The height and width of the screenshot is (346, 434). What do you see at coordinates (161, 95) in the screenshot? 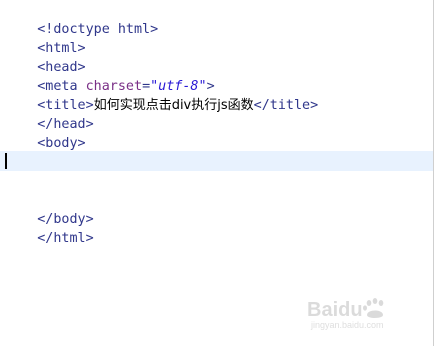
I see `code-line-title: <title>如何实现点击div执行js函数</title>` at bounding box center [161, 95].